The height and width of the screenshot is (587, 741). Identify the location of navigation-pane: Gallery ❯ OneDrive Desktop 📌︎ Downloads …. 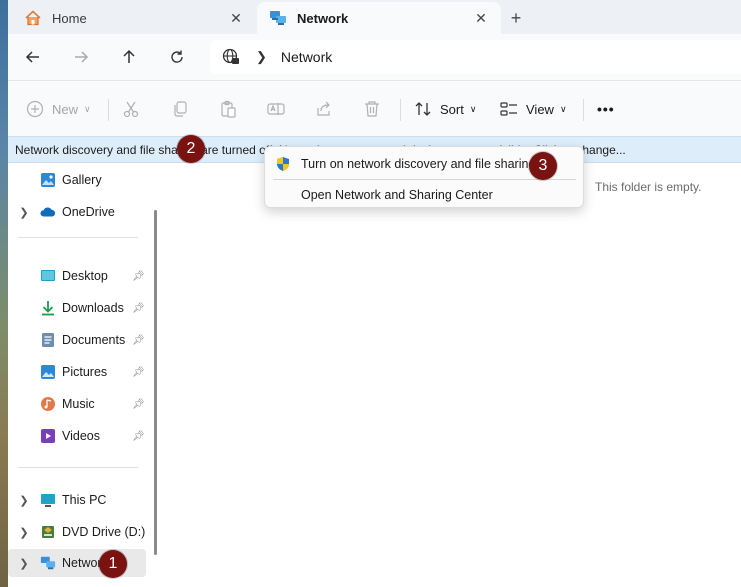
(82, 375).